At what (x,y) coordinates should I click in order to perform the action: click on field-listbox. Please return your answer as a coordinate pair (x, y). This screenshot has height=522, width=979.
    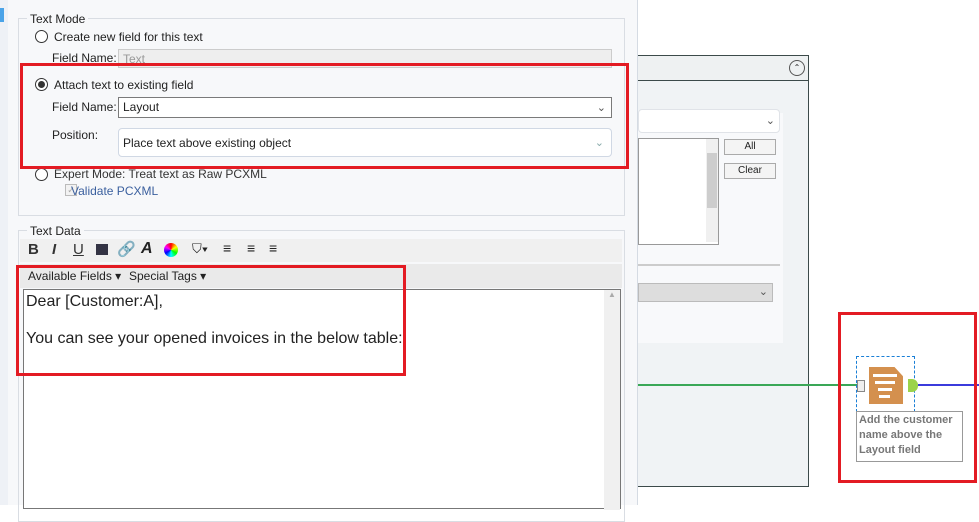
    Looking at the image, I should click on (678, 191).